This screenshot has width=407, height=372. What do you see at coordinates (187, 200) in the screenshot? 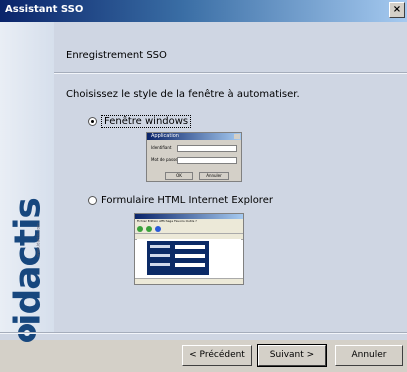
I see `option-html-form-label: Formulaire HTML Internet Explorer` at bounding box center [187, 200].